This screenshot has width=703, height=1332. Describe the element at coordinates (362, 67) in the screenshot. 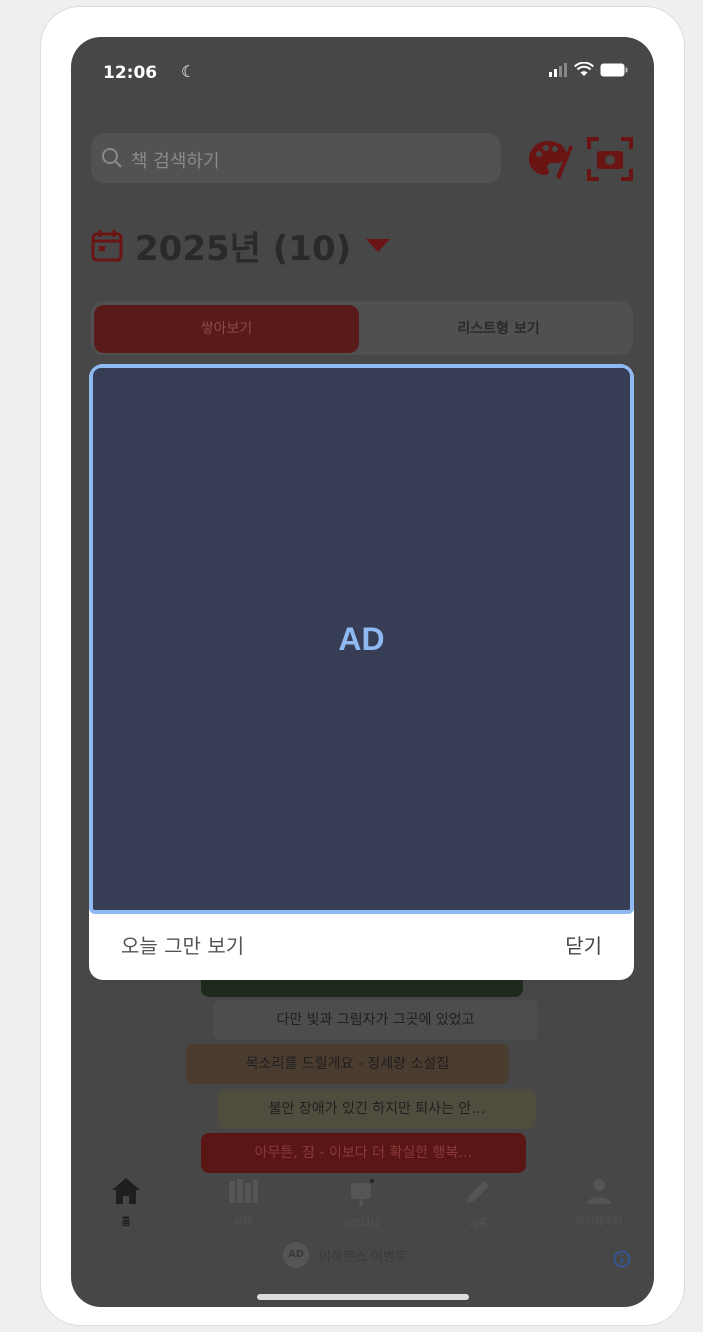

I see `status-bar: 12:06 ☾` at that location.